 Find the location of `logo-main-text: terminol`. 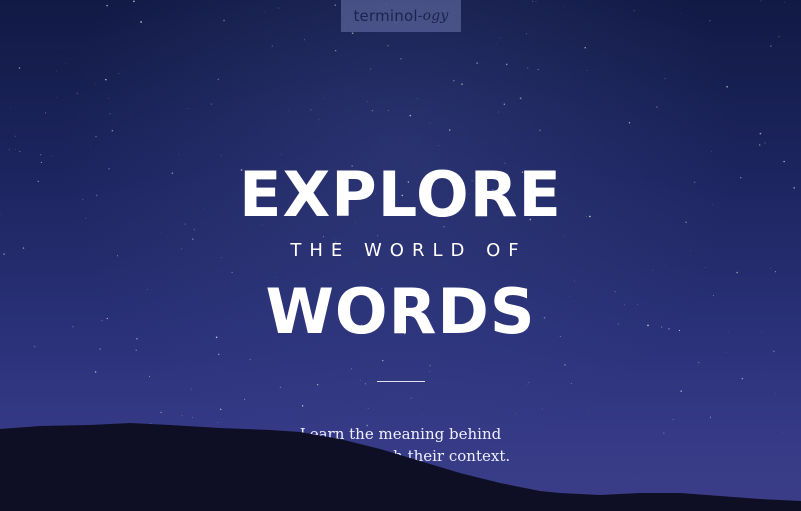

logo-main-text: terminol is located at coordinates (385, 16).